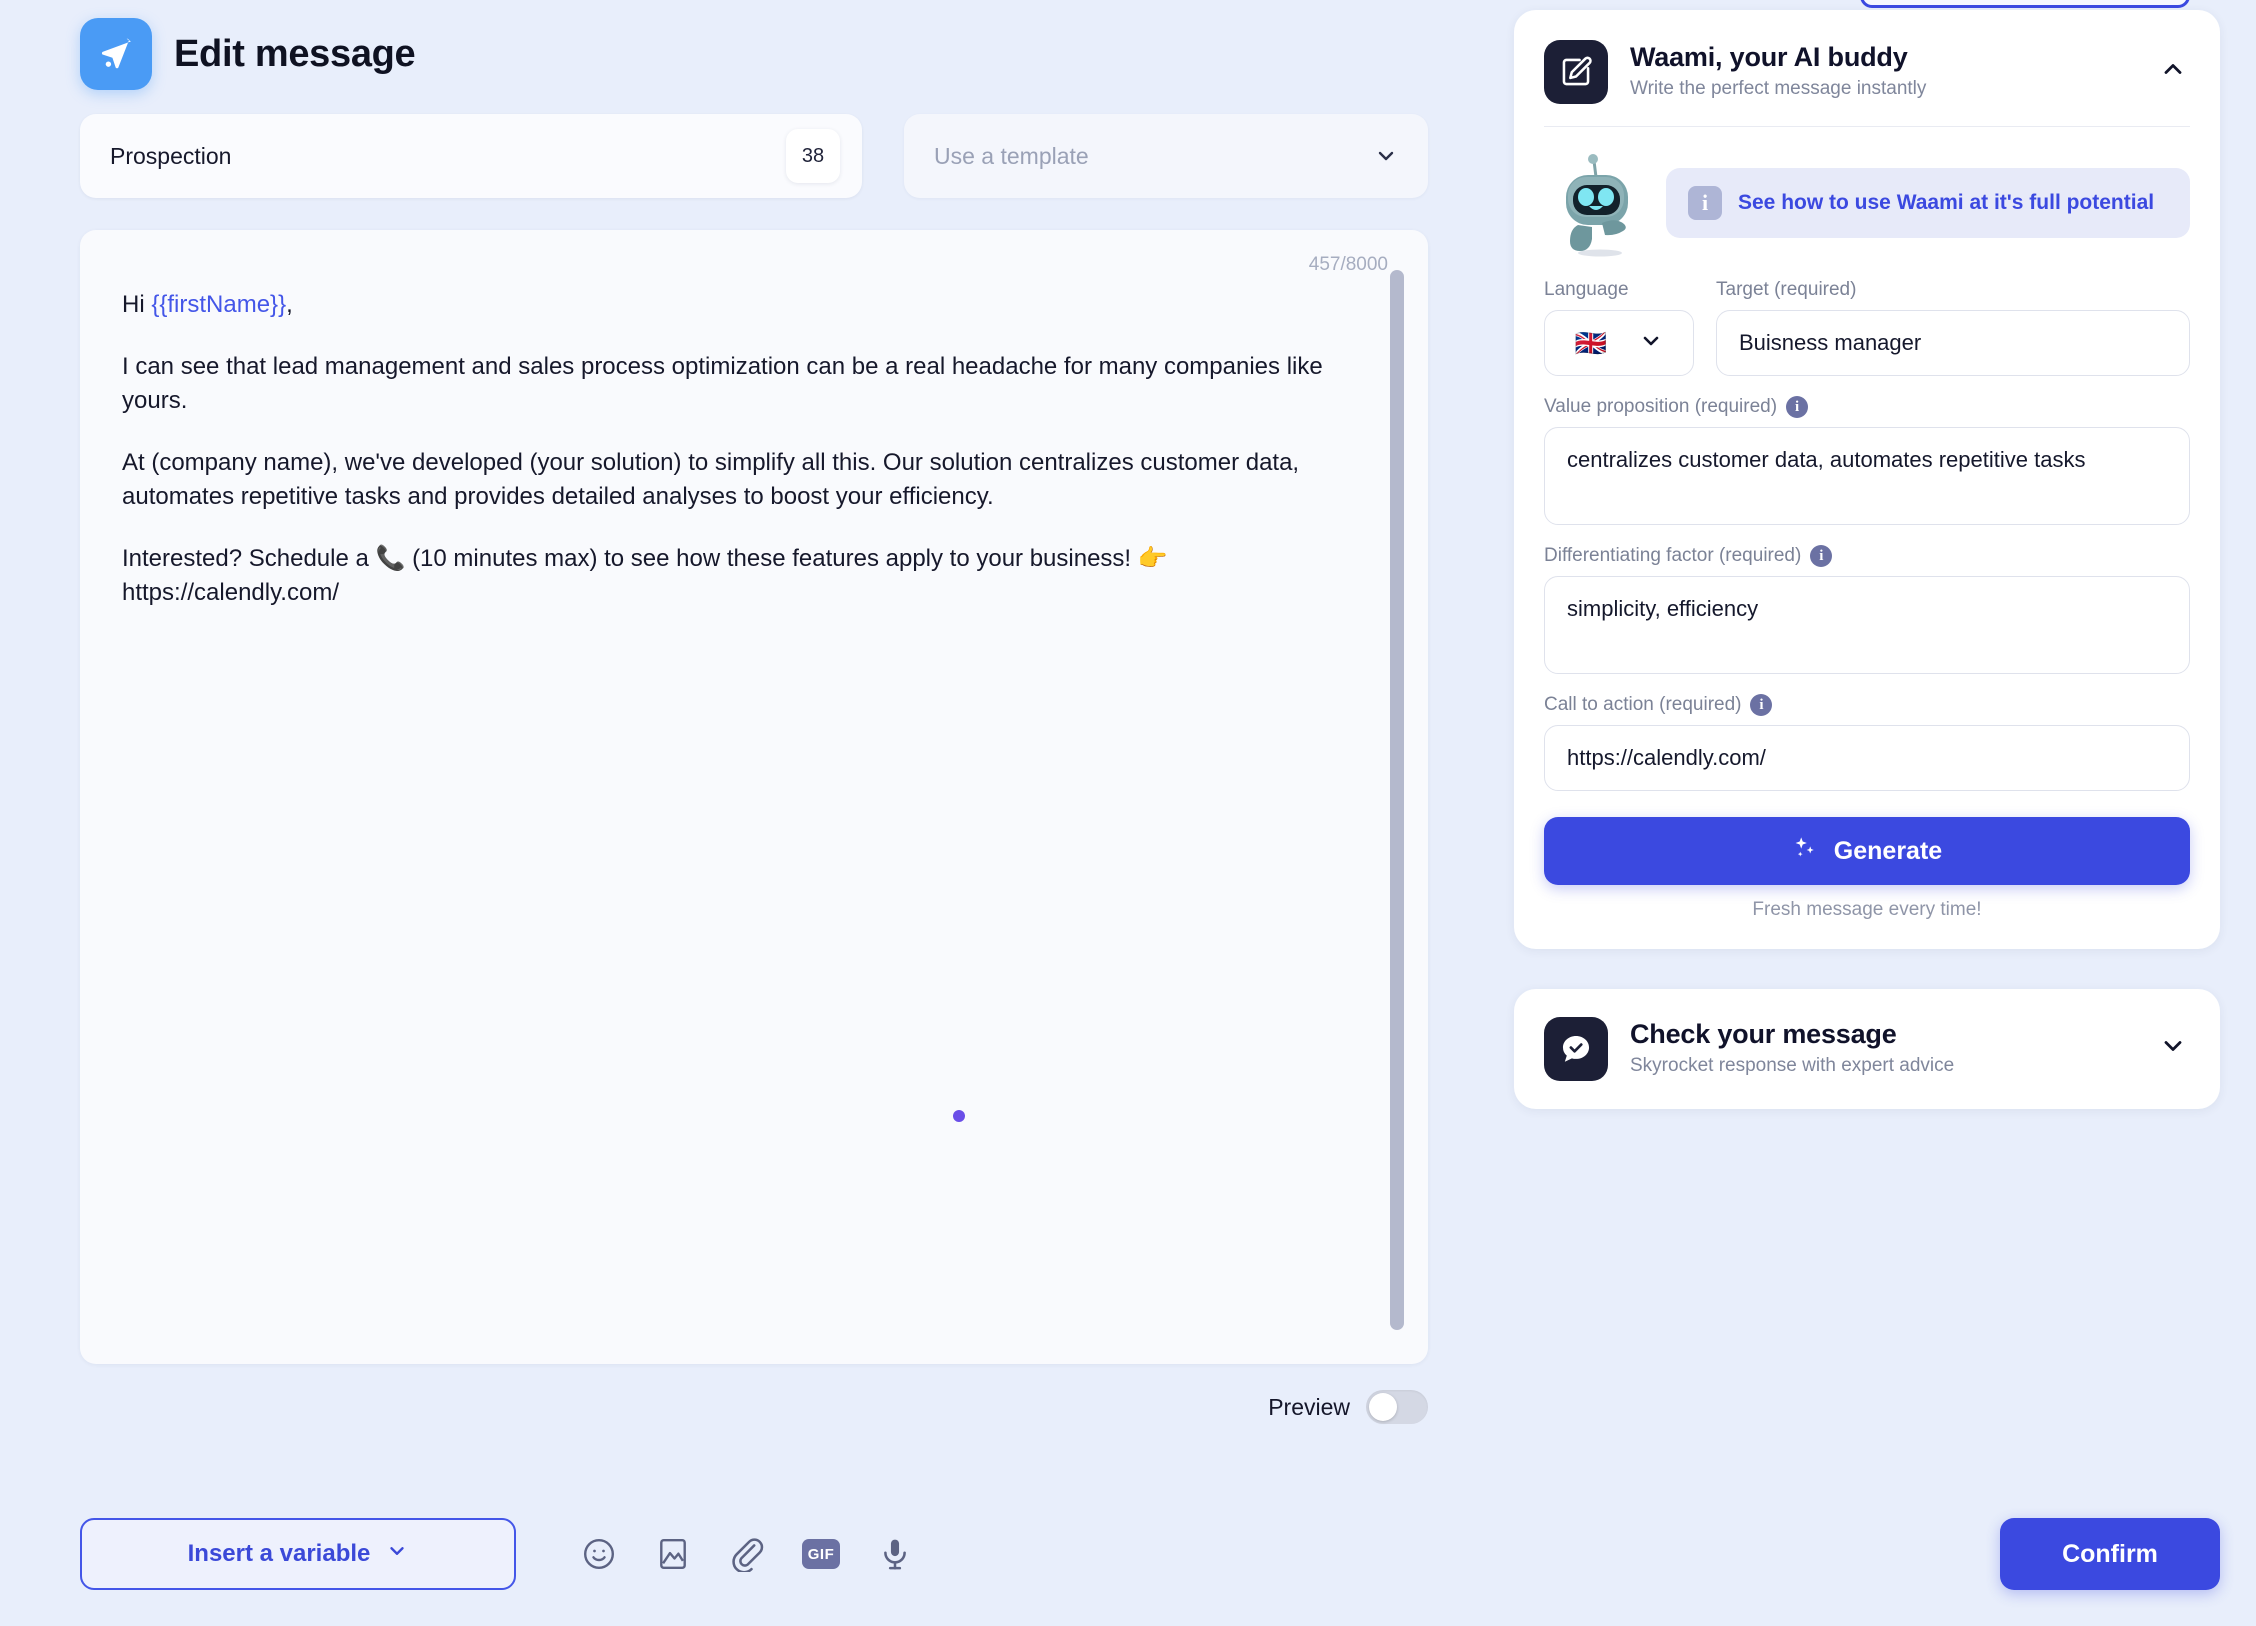 Image resolution: width=2256 pixels, height=1626 pixels. What do you see at coordinates (2173, 69) in the screenshot?
I see `chevron-up-icon` at bounding box center [2173, 69].